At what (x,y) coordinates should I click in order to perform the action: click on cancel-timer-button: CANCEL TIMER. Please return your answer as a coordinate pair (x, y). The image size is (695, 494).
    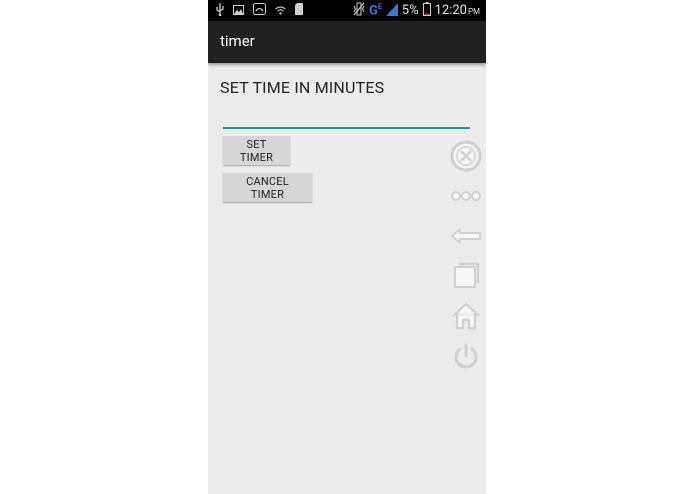
    Looking at the image, I should click on (267, 187).